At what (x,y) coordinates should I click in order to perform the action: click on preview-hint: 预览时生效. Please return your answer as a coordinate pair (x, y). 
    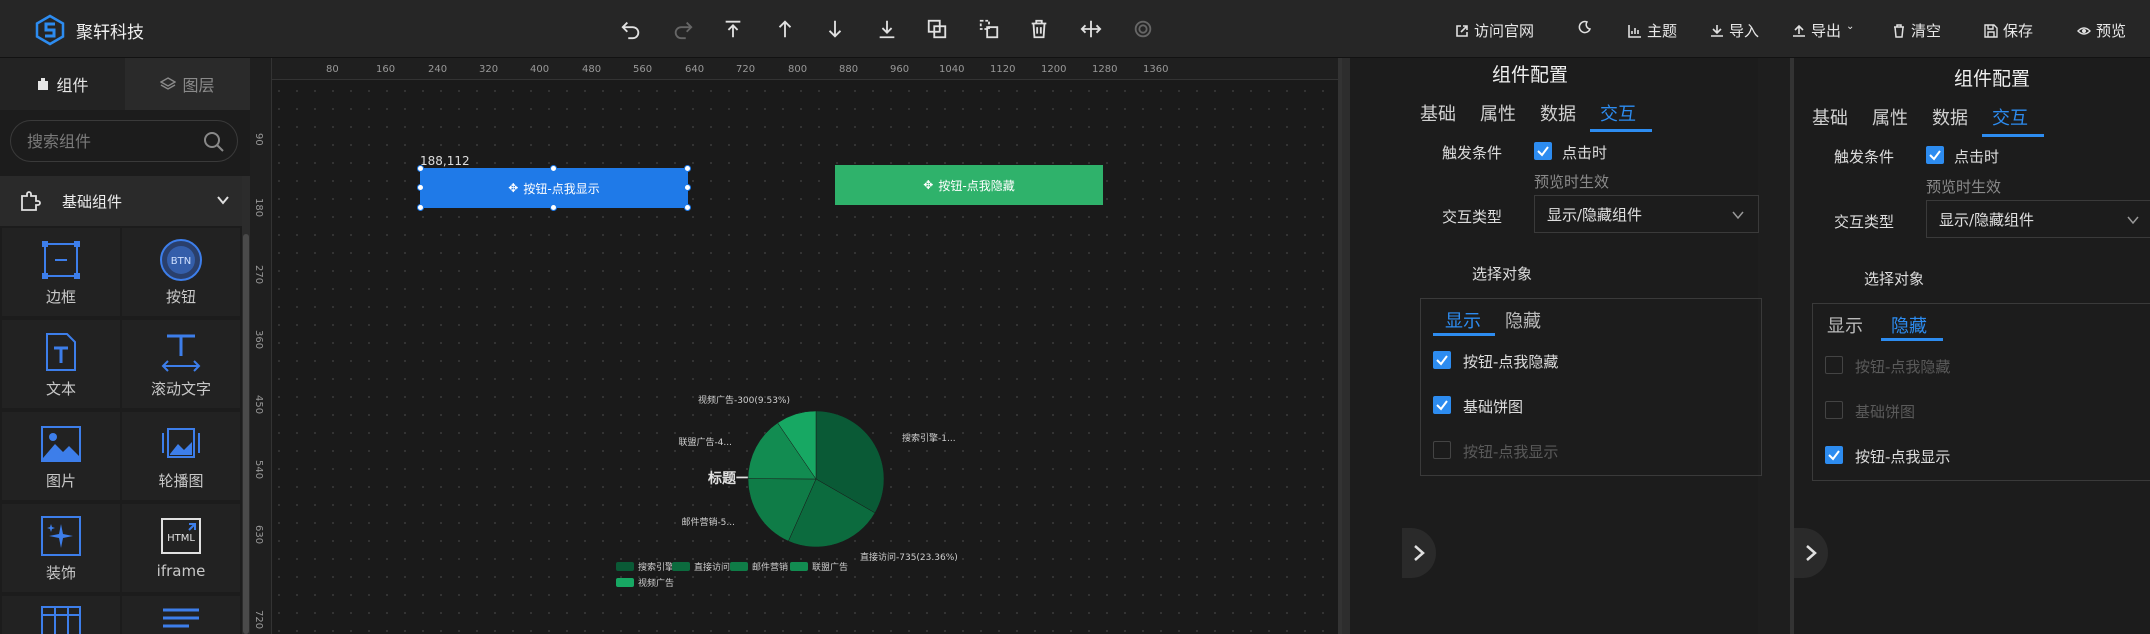
    Looking at the image, I should click on (1964, 187).